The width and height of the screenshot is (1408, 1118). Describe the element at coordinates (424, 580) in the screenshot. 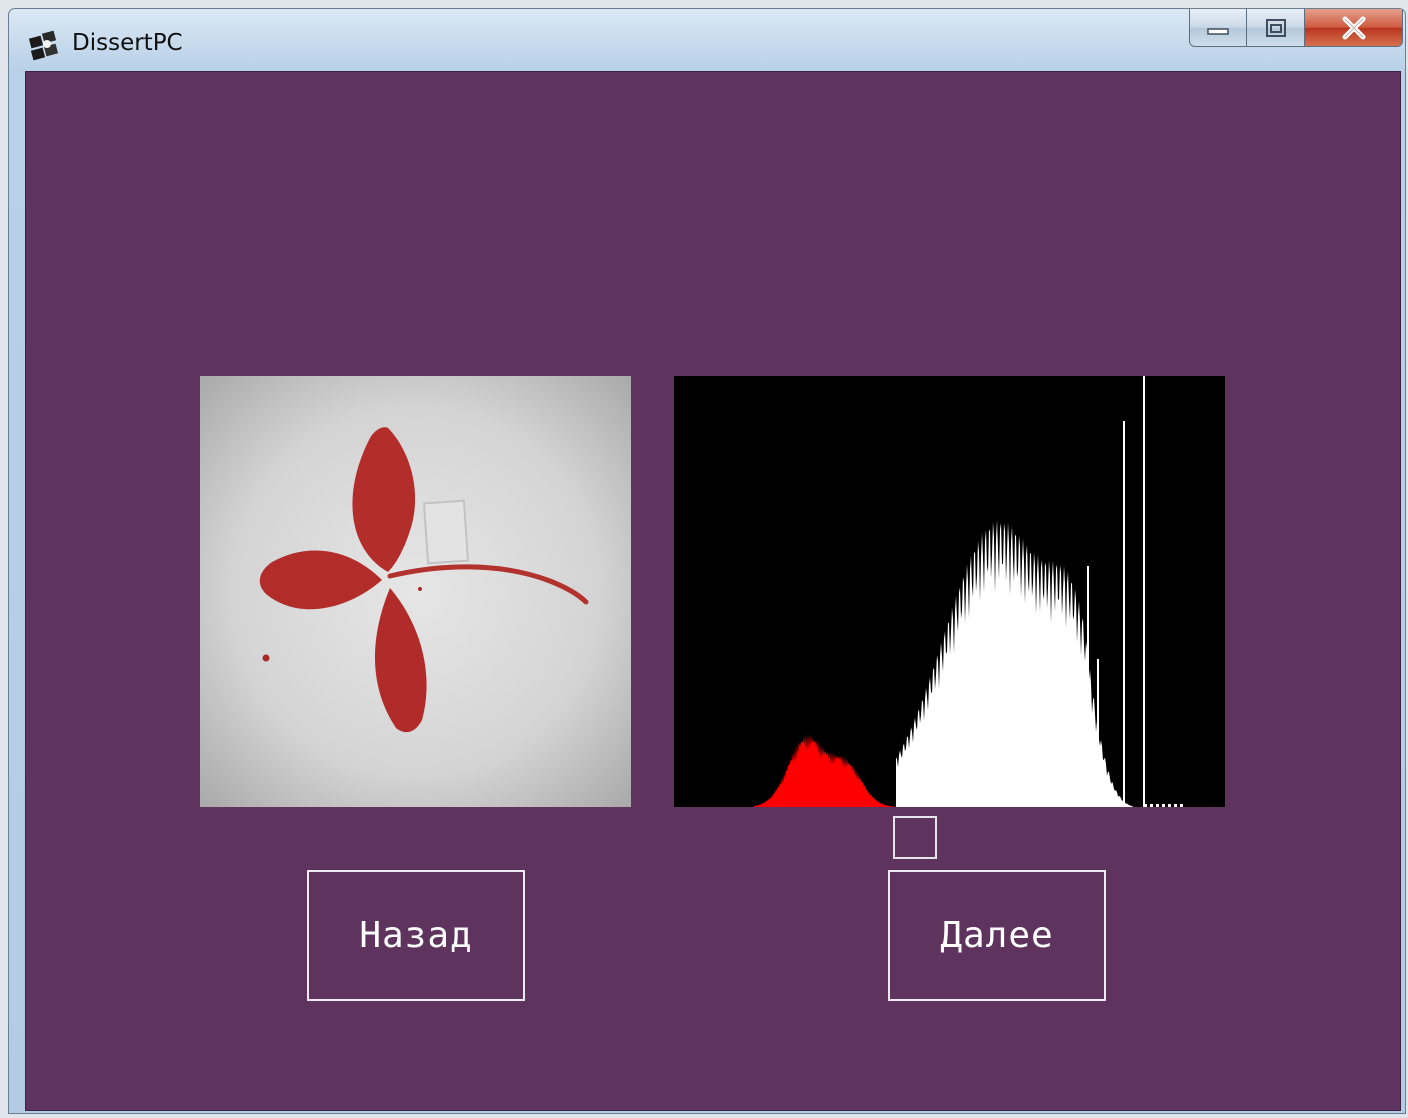

I see `leaf-illustration` at that location.